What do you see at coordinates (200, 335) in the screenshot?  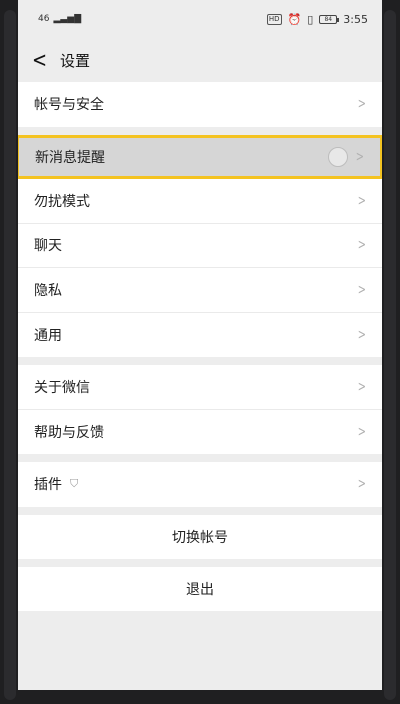 I see `setting-general: 通用 >` at bounding box center [200, 335].